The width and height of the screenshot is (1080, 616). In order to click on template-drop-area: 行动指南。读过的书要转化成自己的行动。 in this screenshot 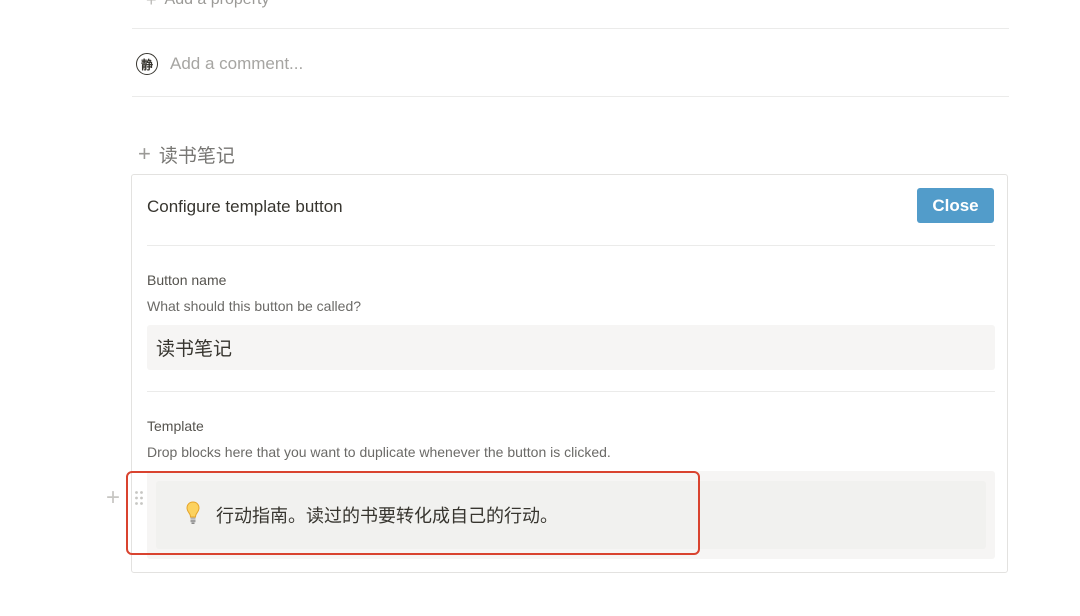, I will do `click(571, 515)`.